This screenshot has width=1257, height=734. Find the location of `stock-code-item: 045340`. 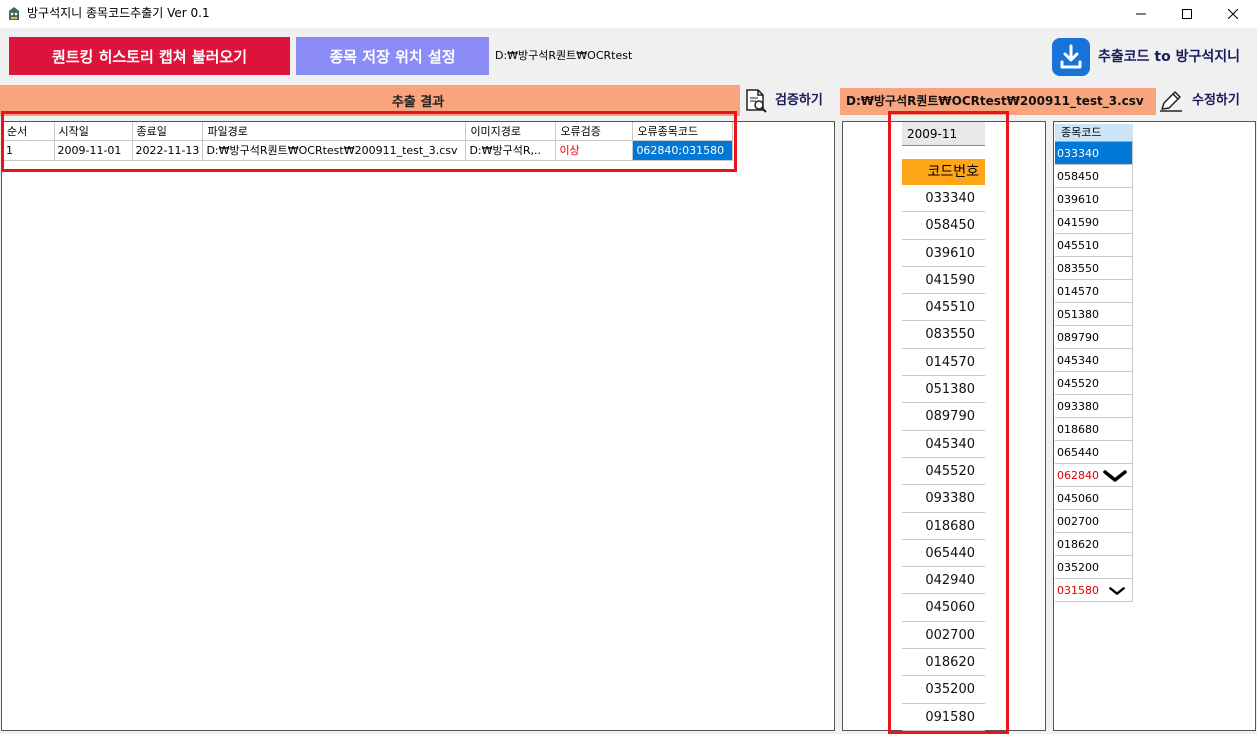

stock-code-item: 045340 is located at coordinates (1094, 360).